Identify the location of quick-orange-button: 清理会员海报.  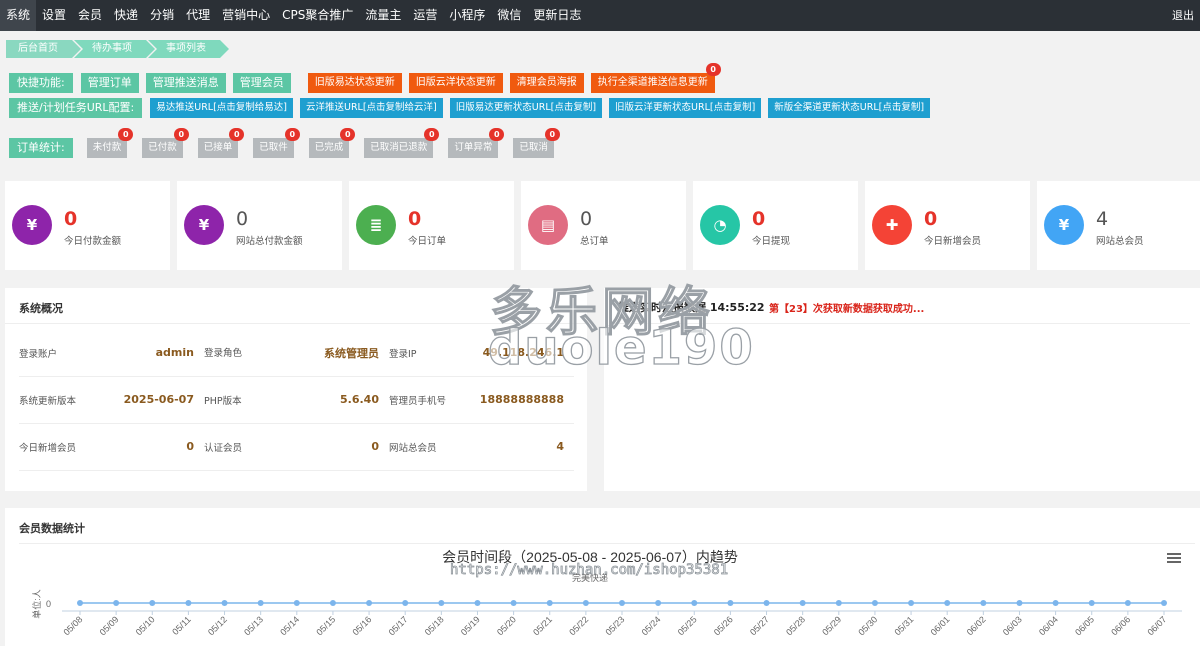
(546, 83).